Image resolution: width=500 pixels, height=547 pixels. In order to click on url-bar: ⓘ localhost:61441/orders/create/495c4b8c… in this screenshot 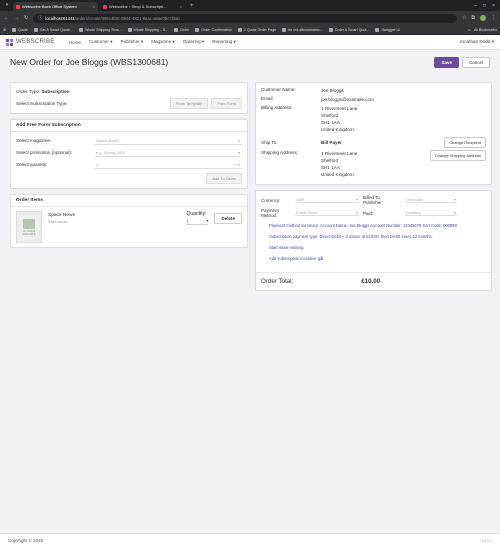, I will do `click(245, 18)`.